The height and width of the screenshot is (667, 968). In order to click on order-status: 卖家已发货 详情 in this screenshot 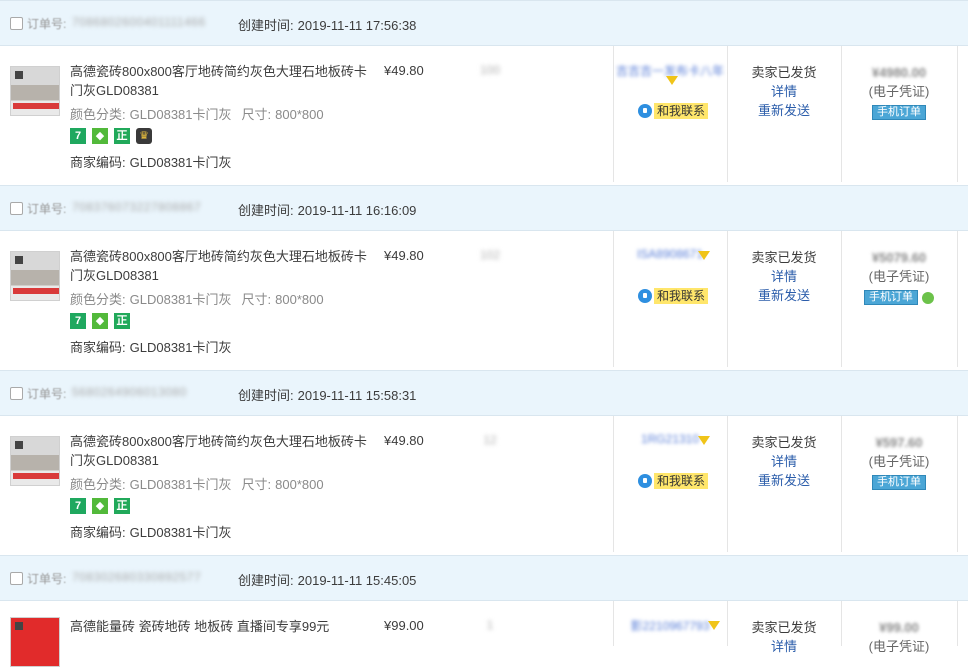, I will do `click(784, 637)`.